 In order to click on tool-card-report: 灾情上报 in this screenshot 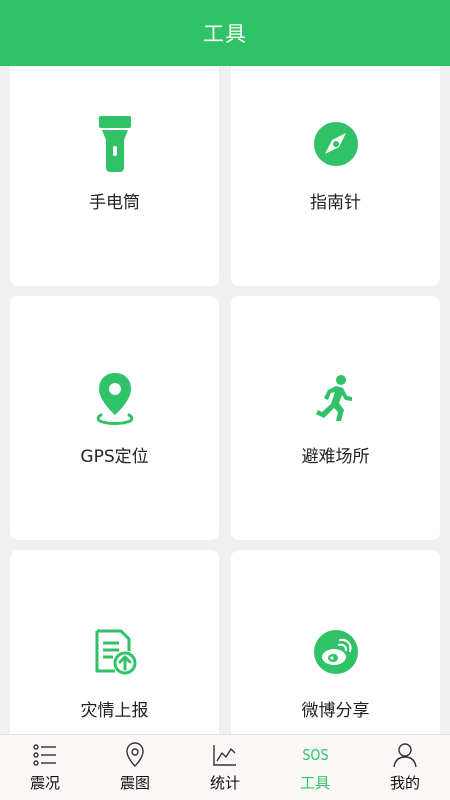, I will do `click(114, 642)`.